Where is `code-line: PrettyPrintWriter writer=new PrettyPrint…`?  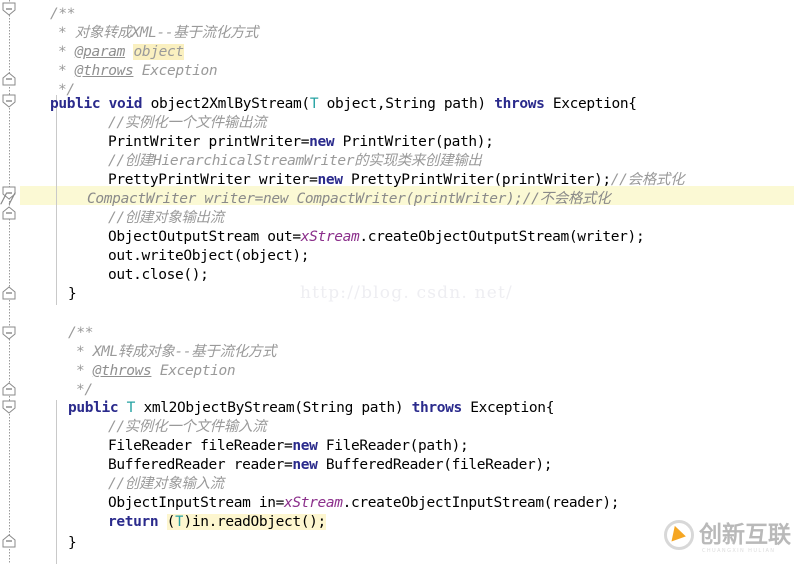
code-line: PrettyPrintWriter writer=new PrettyPrint… is located at coordinates (451, 180).